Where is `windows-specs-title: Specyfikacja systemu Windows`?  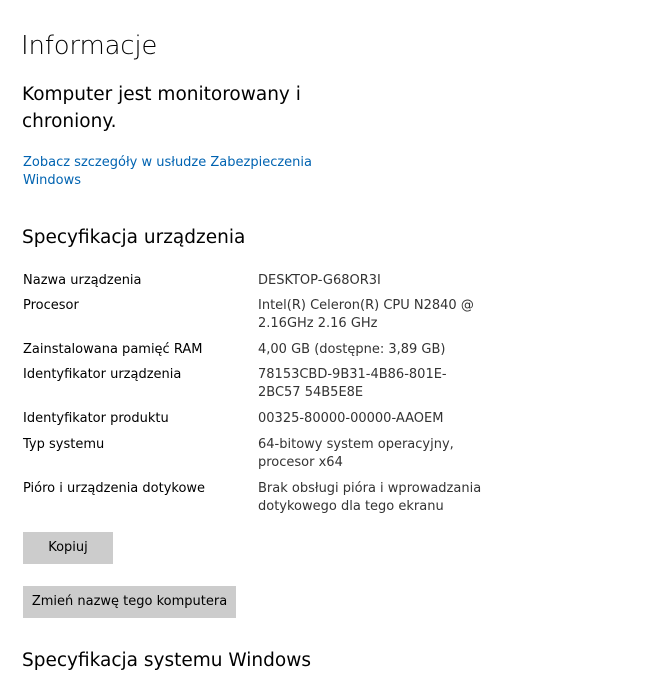
windows-specs-title: Specyfikacja systemu Windows is located at coordinates (166, 660).